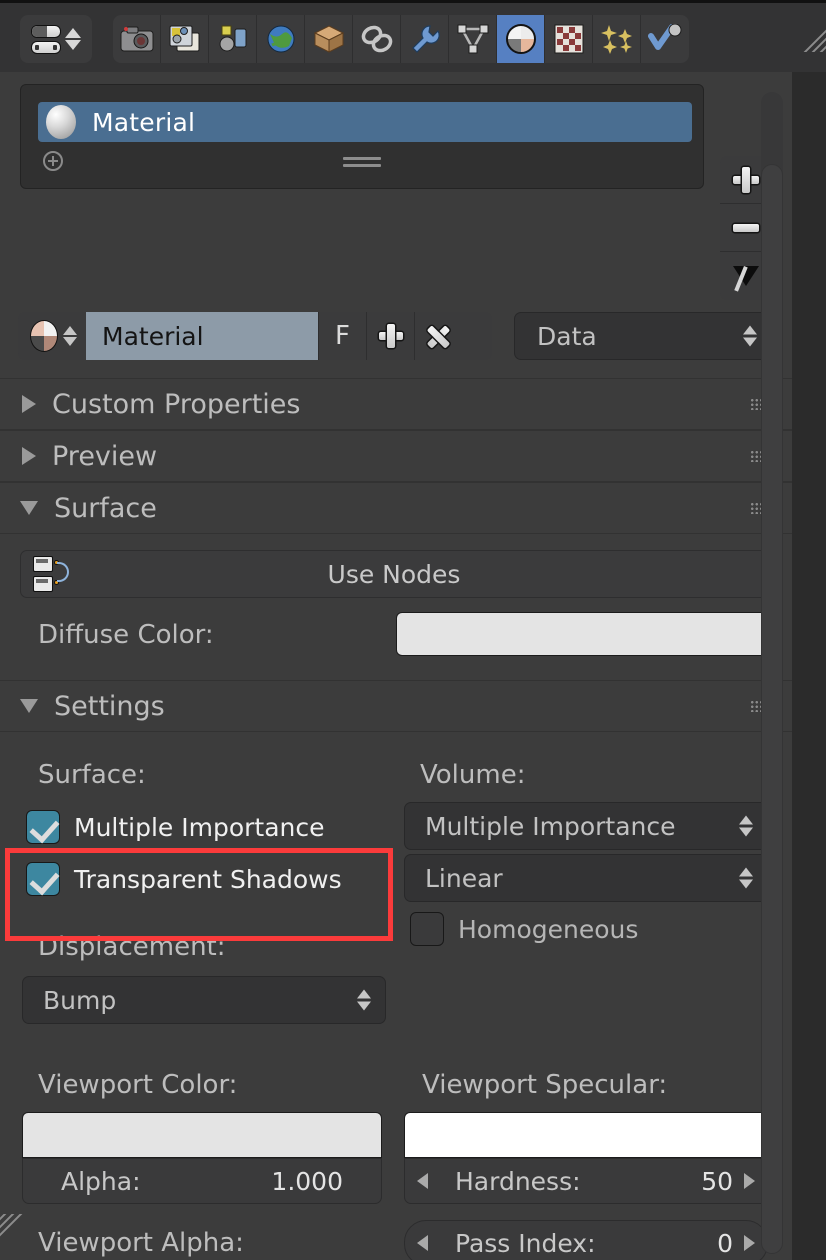  Describe the element at coordinates (396, 404) in the screenshot. I see `panel-header-custom-properties: Custom Properties` at that location.